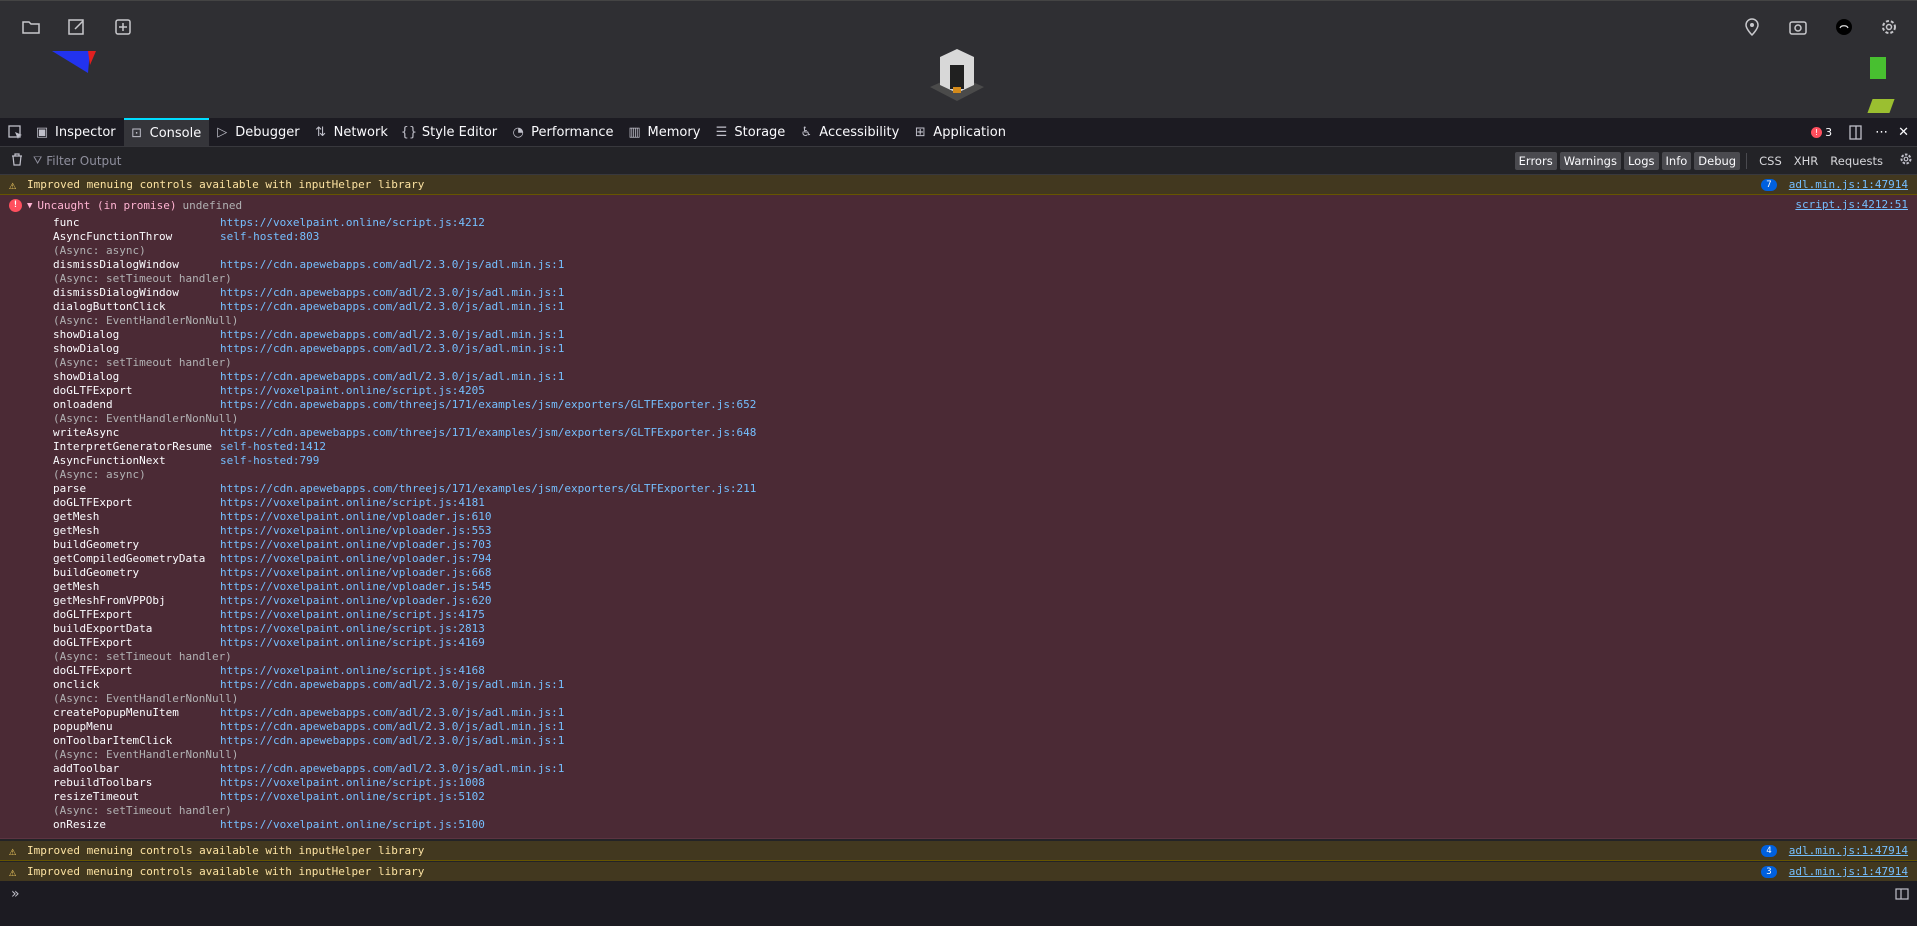 This screenshot has width=1917, height=926. Describe the element at coordinates (1856, 161) in the screenshot. I see `filter-requests-button: Requests` at that location.